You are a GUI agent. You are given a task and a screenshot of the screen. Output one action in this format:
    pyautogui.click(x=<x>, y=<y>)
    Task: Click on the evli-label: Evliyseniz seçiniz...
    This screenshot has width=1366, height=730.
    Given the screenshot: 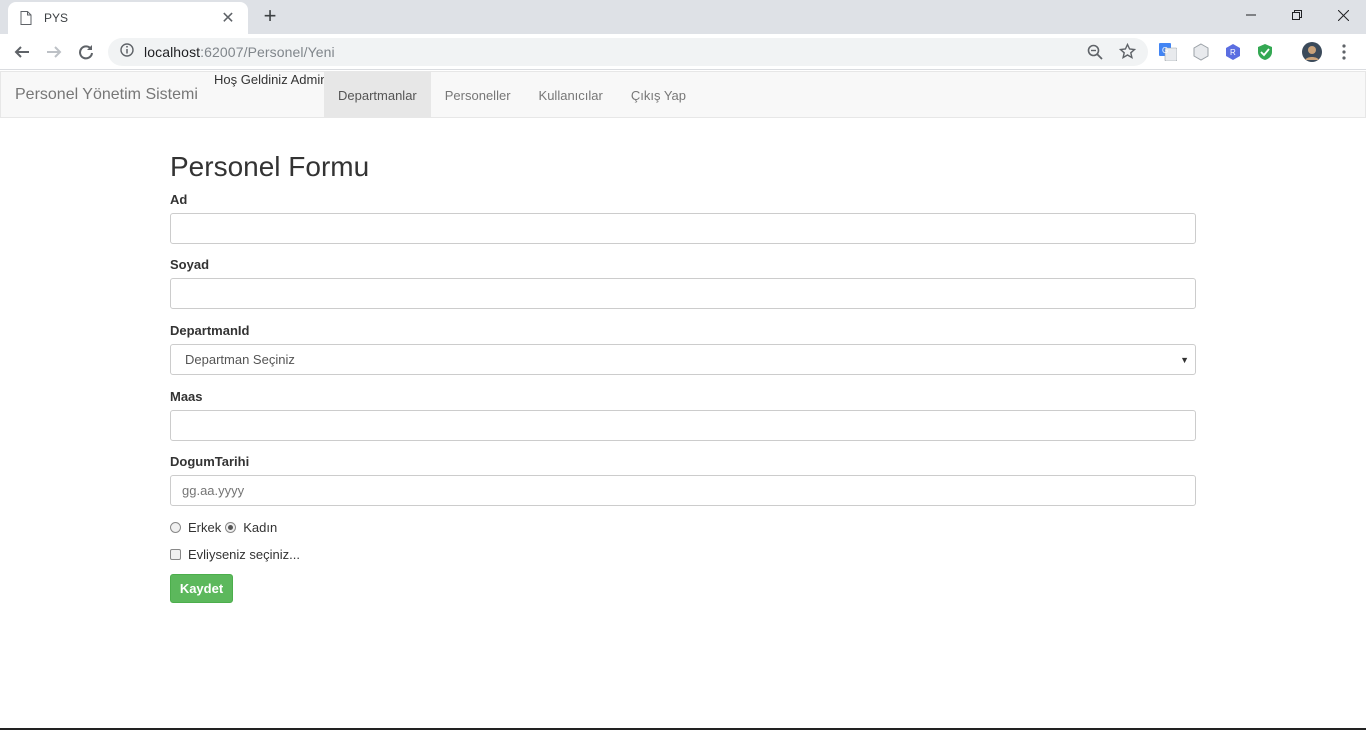 What is the action you would take?
    pyautogui.click(x=244, y=554)
    